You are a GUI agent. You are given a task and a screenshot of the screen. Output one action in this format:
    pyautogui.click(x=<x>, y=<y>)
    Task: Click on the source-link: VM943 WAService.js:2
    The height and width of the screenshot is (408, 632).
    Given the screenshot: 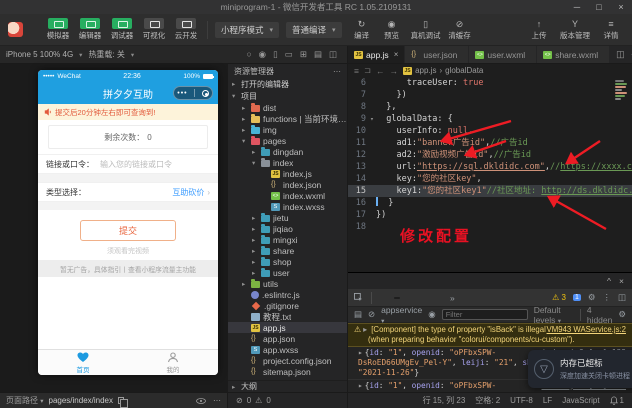 What is the action you would take?
    pyautogui.click(x=586, y=330)
    